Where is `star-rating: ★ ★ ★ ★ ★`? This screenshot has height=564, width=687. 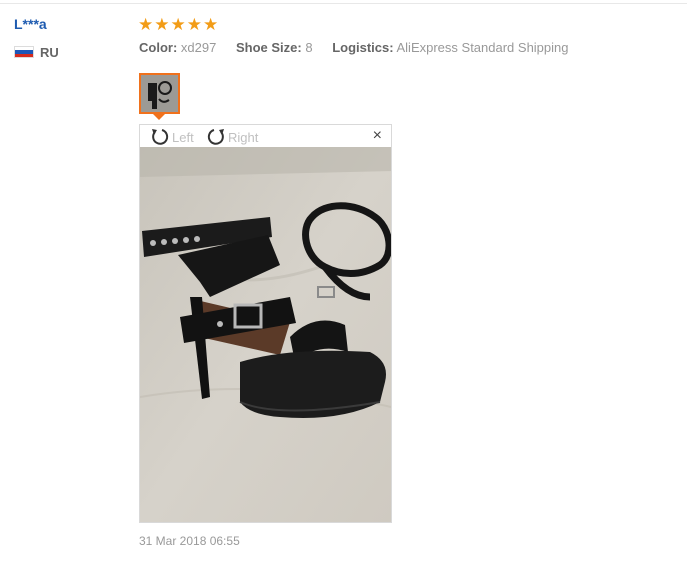 star-rating: ★ ★ ★ ★ ★ is located at coordinates (178, 25).